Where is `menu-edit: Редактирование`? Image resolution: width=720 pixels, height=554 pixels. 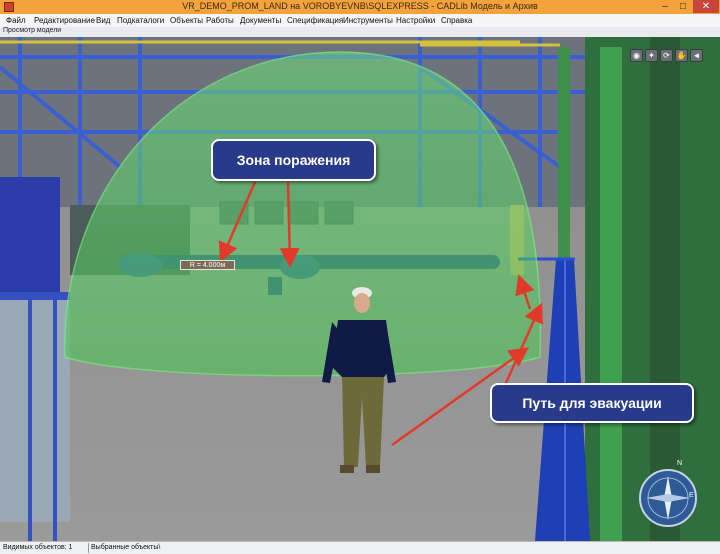 menu-edit: Редактирование is located at coordinates (64, 20).